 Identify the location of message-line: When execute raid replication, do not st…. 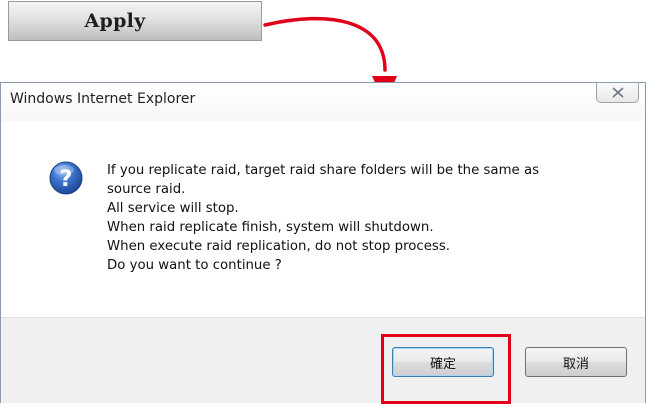
(278, 246).